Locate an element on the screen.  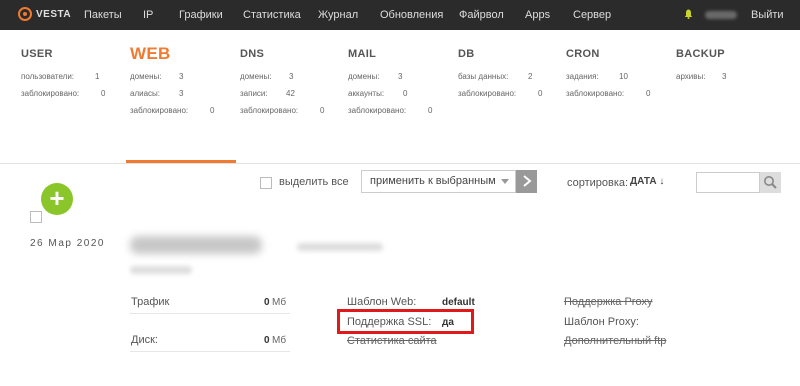
menu-item-statistics: Статистика is located at coordinates (272, 15).